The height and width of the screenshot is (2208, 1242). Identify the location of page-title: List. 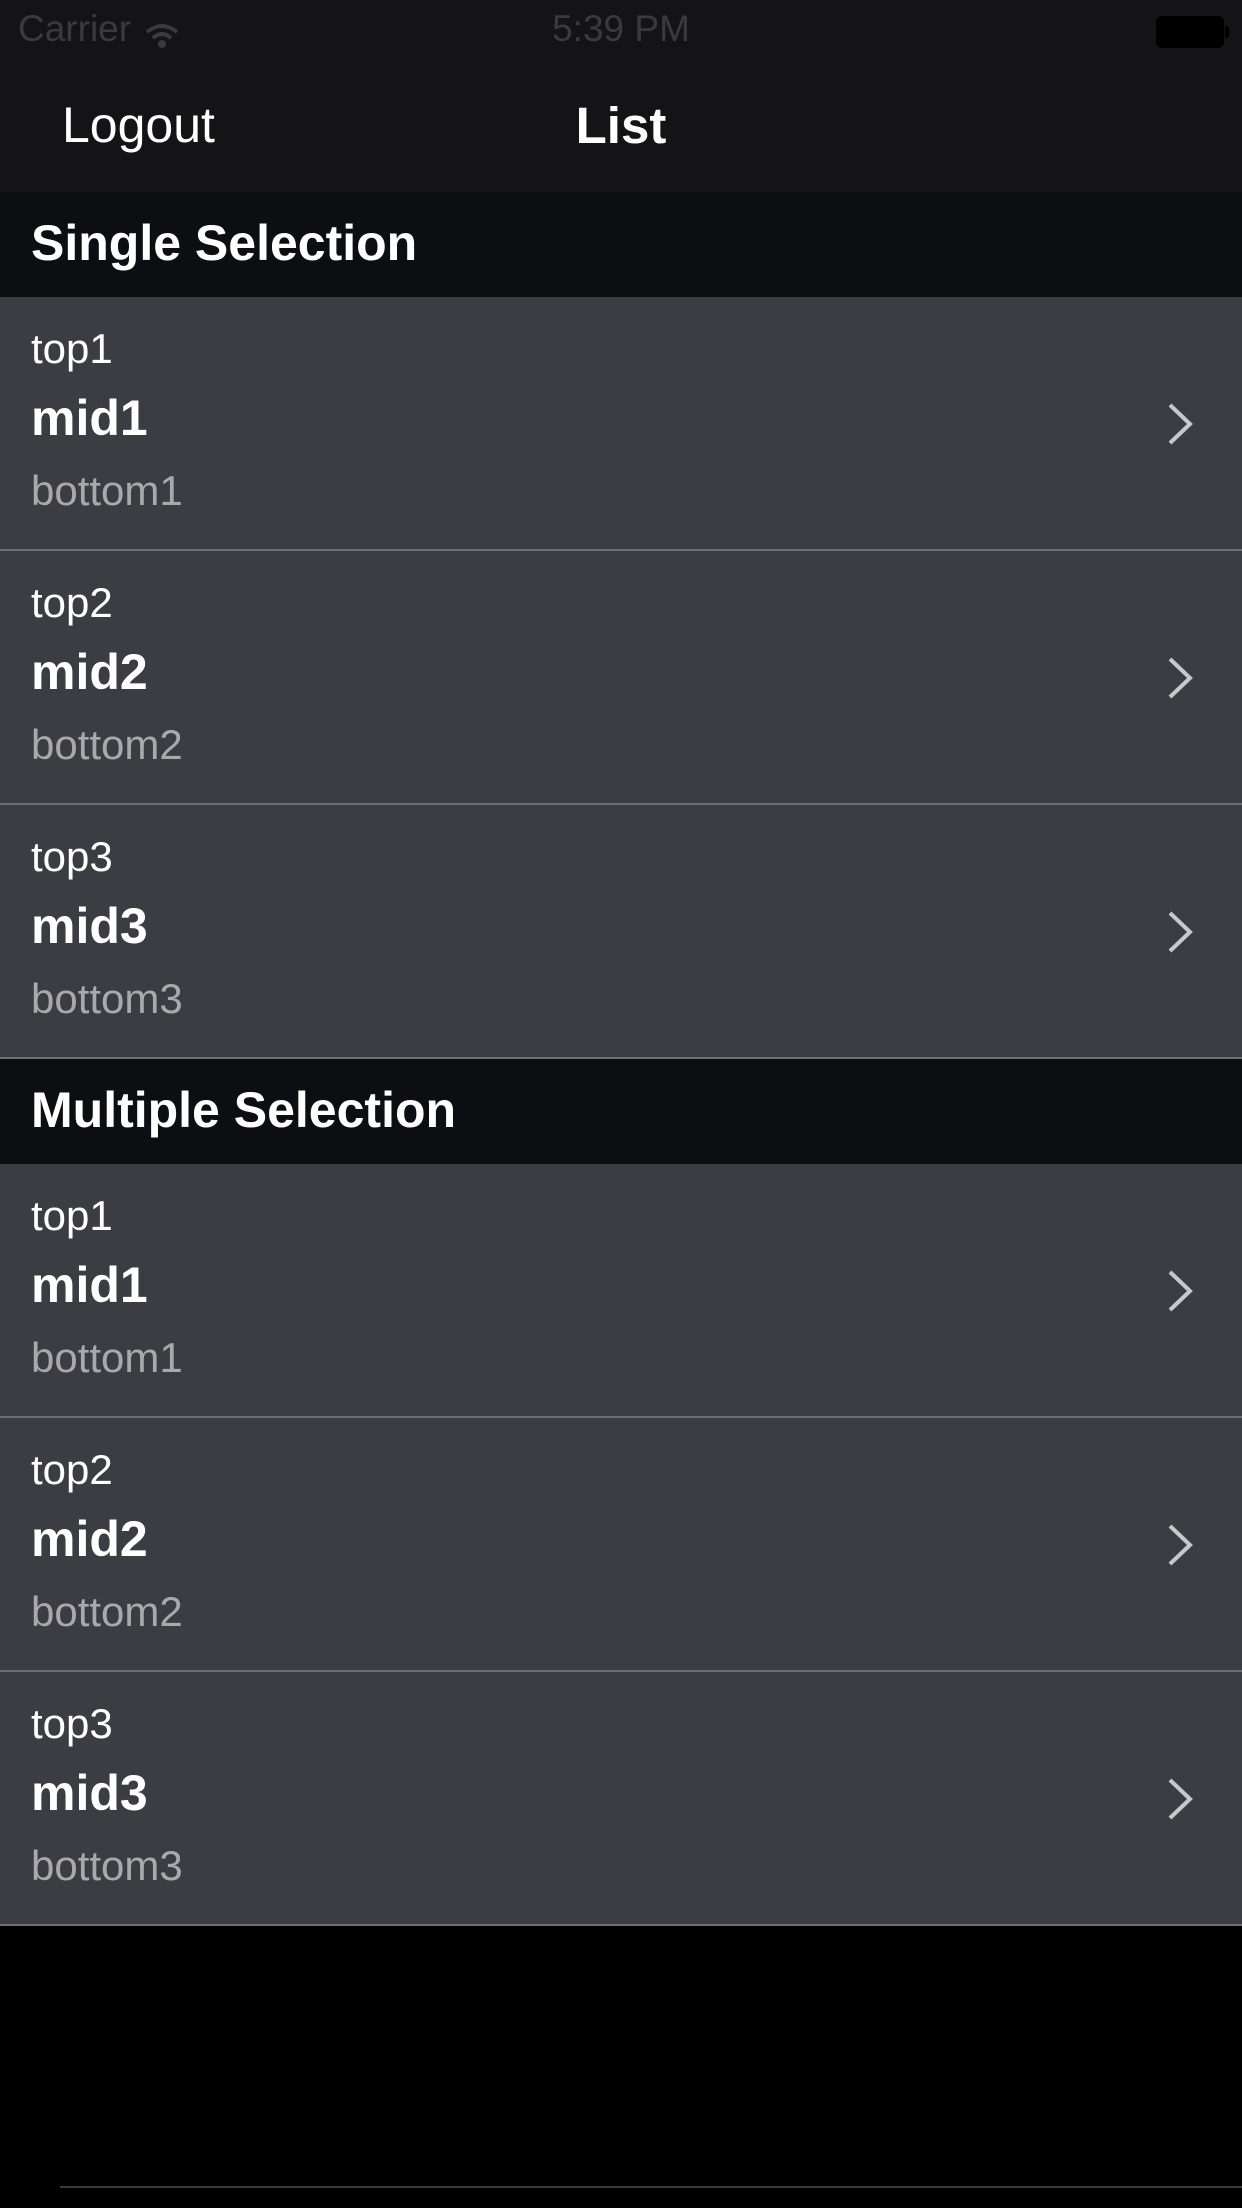
(621, 125).